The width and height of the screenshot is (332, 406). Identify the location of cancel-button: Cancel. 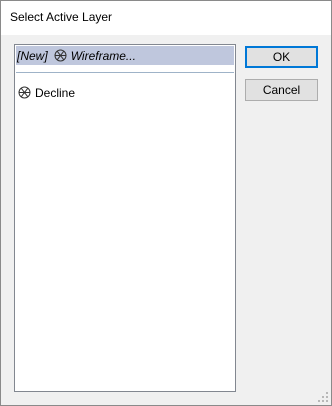
(281, 90).